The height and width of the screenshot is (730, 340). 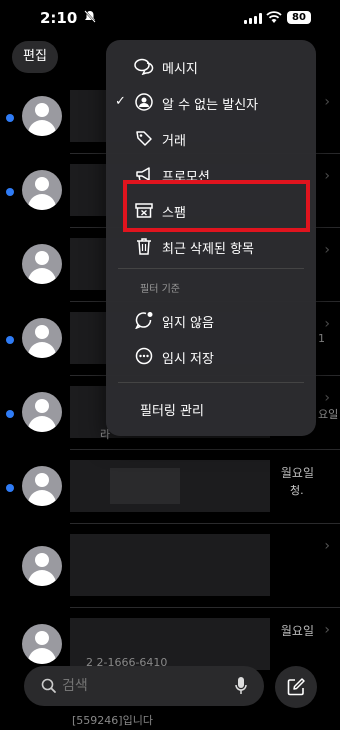 I want to click on highlight-box, so click(x=216, y=206).